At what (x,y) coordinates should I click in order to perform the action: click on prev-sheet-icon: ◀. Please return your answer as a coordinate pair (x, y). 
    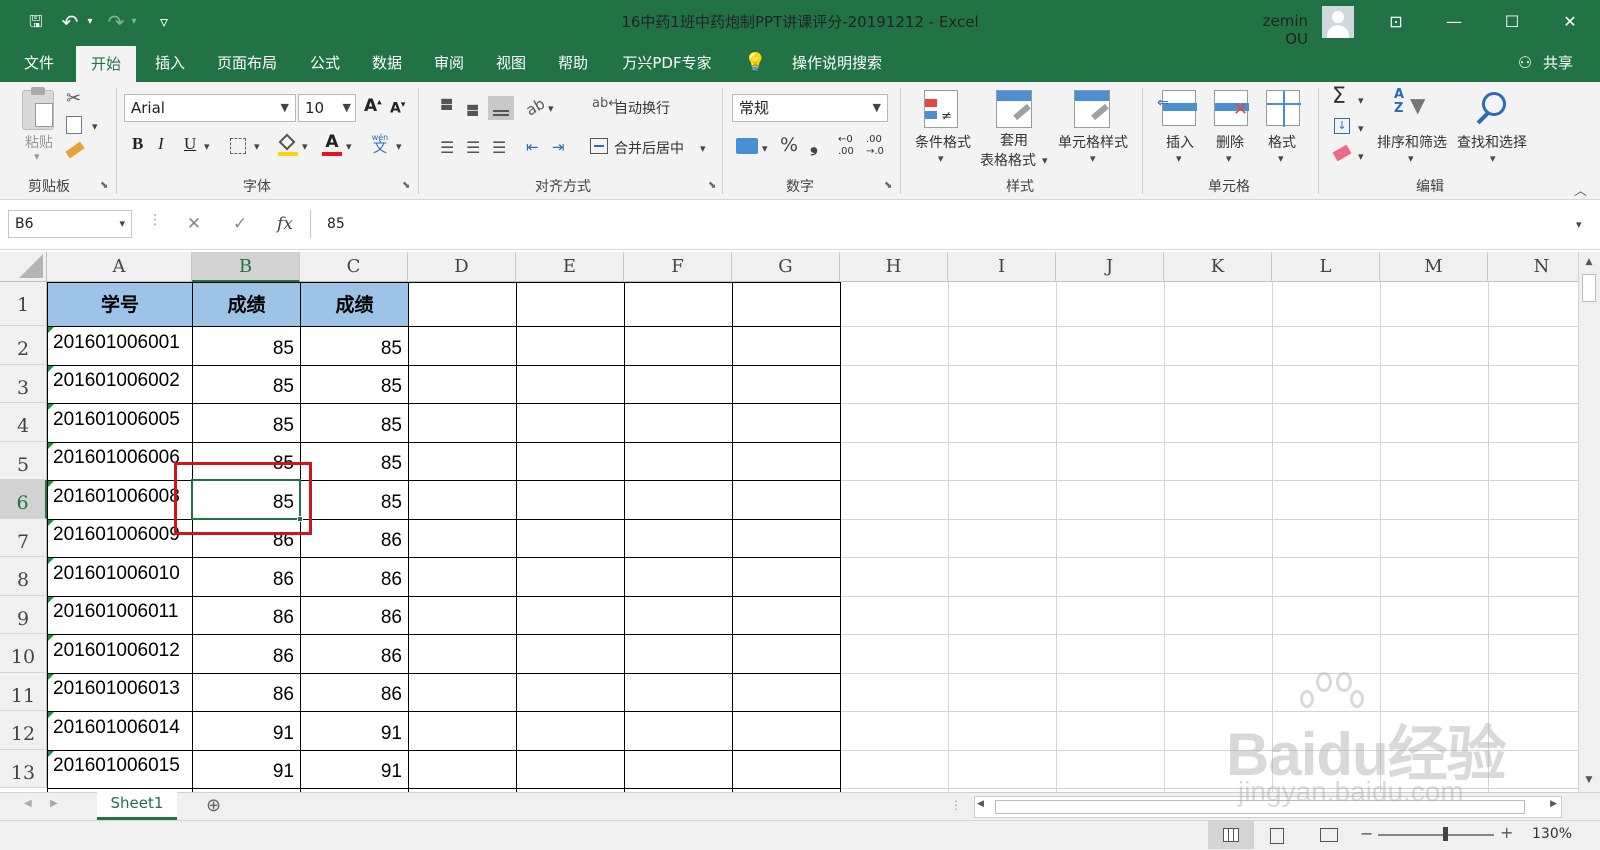
    Looking at the image, I should click on (28, 803).